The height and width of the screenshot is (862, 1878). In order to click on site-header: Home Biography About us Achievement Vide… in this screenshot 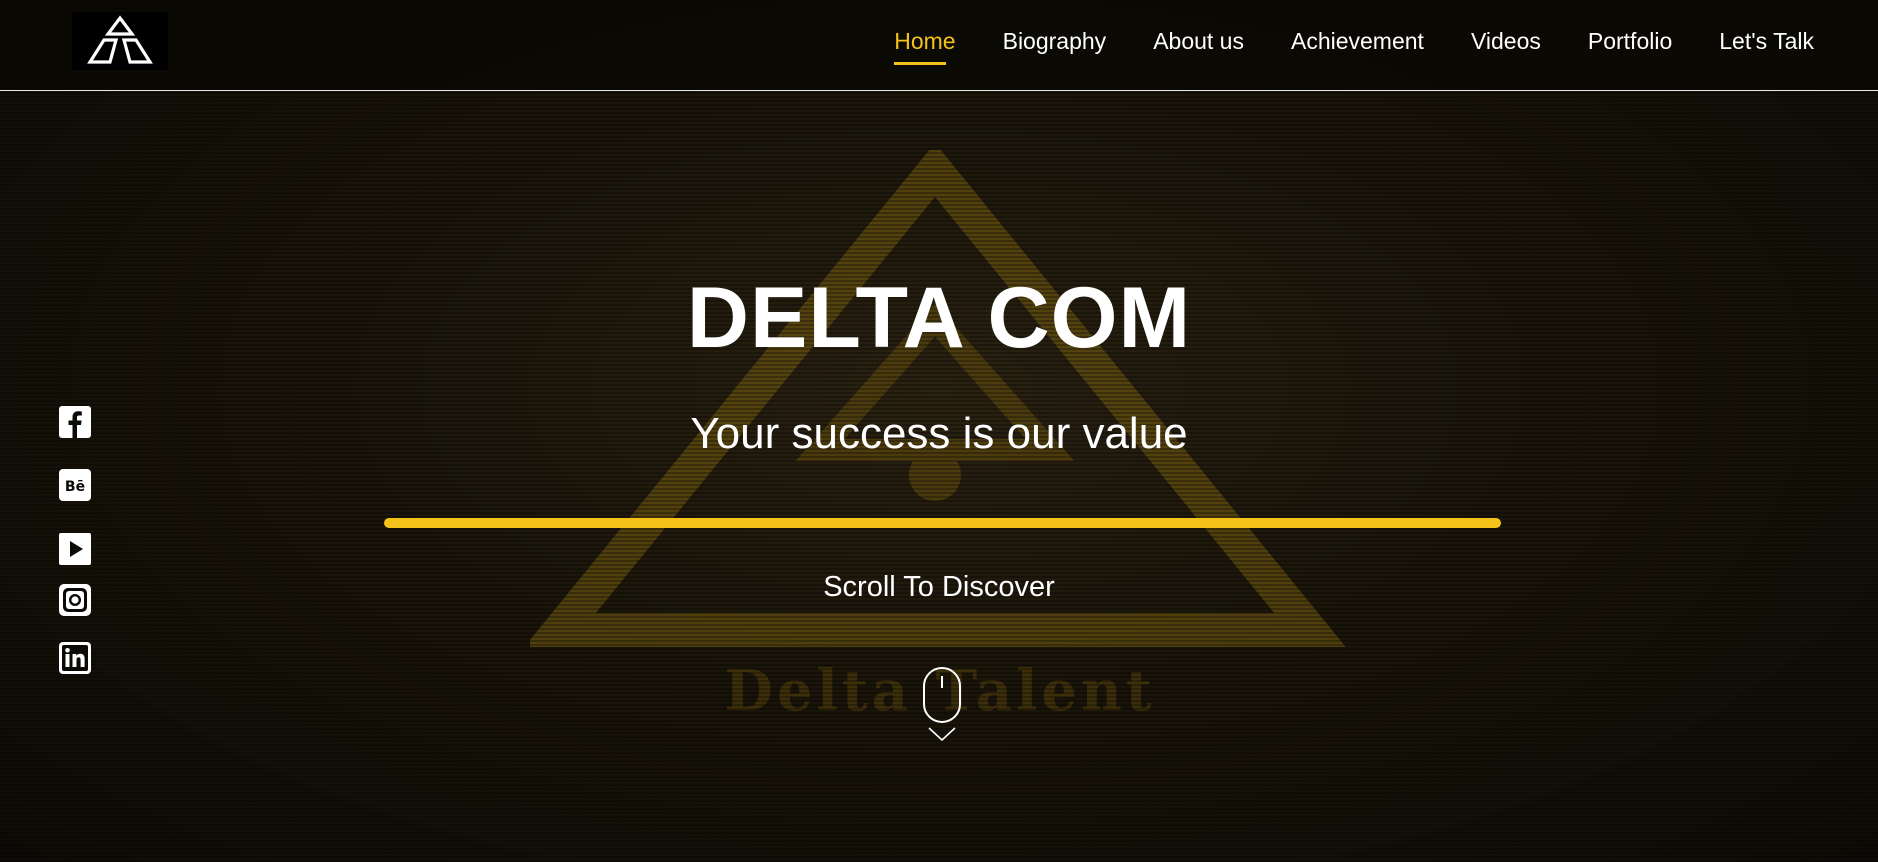, I will do `click(939, 45)`.